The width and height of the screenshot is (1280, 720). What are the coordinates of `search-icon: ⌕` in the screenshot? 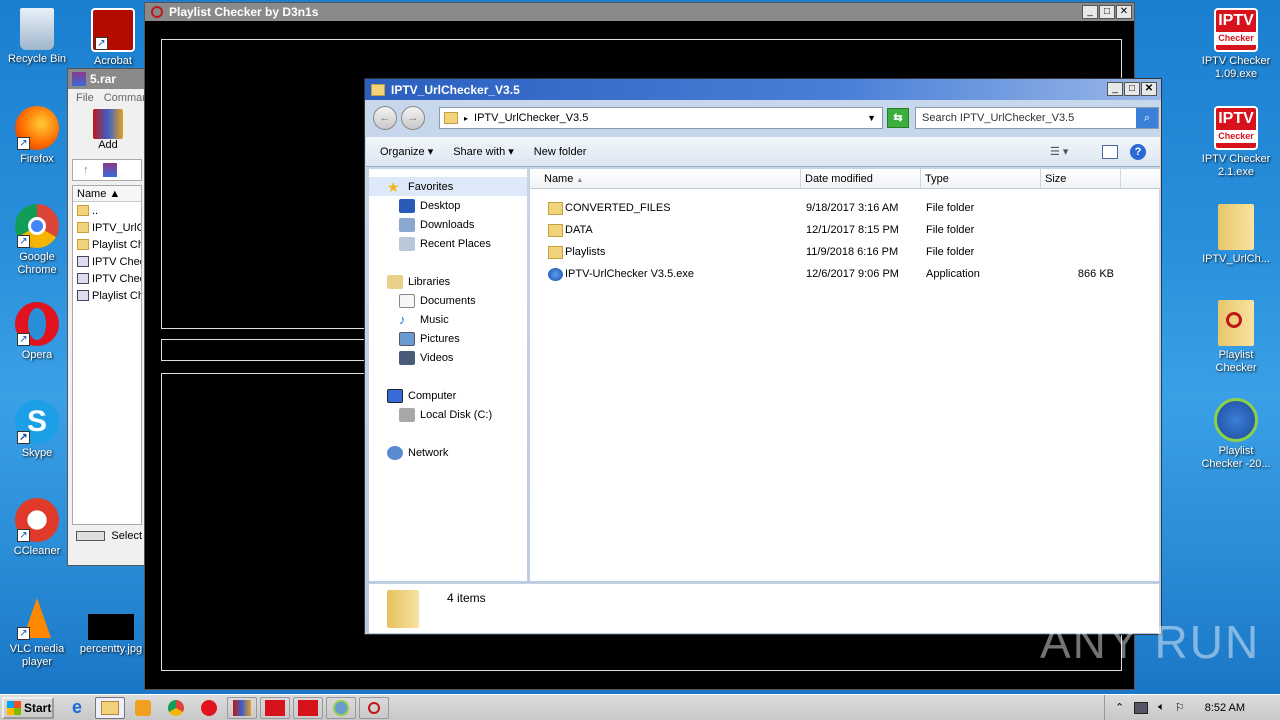 It's located at (1147, 118).